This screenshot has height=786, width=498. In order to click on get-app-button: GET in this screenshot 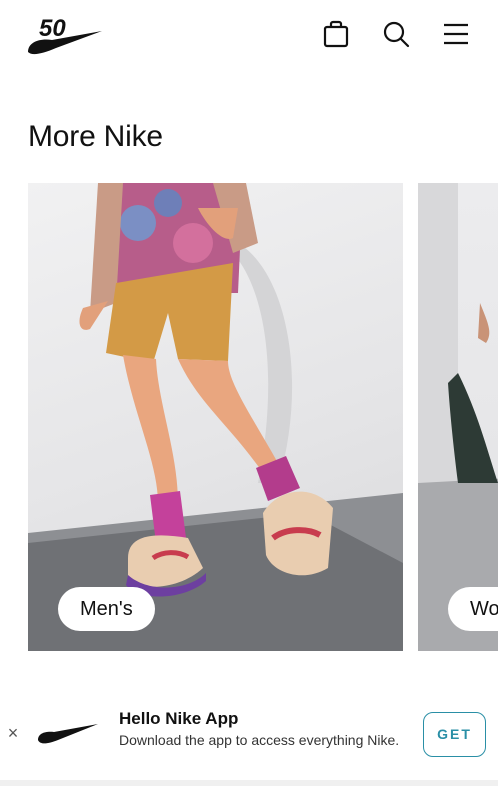, I will do `click(454, 734)`.